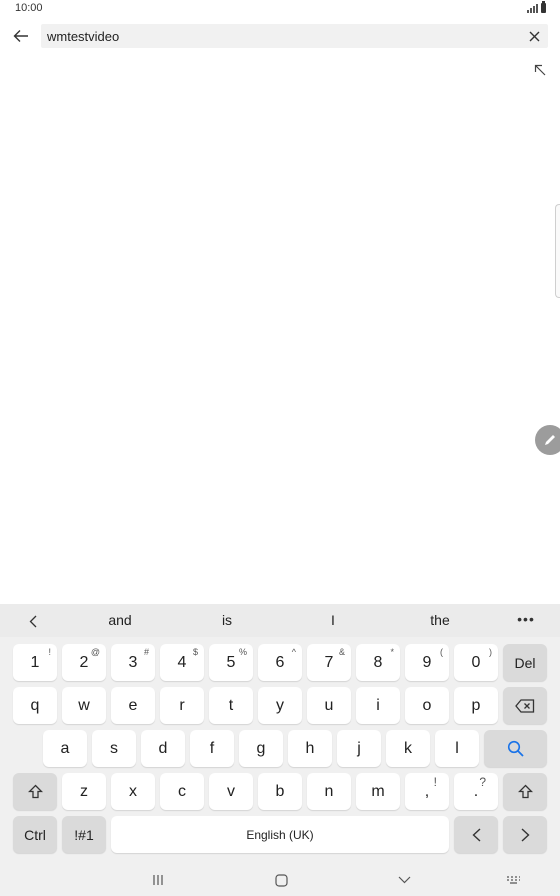 The height and width of the screenshot is (896, 560). Describe the element at coordinates (280, 9) in the screenshot. I see `status-bar: 10:00` at that location.